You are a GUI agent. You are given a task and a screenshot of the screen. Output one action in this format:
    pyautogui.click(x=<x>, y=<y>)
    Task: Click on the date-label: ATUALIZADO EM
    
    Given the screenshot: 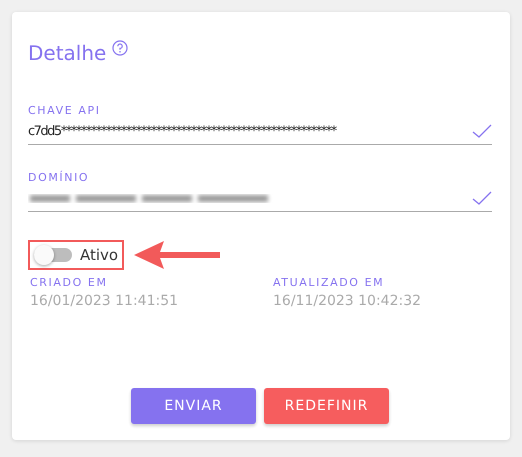 What is the action you would take?
    pyautogui.click(x=329, y=283)
    